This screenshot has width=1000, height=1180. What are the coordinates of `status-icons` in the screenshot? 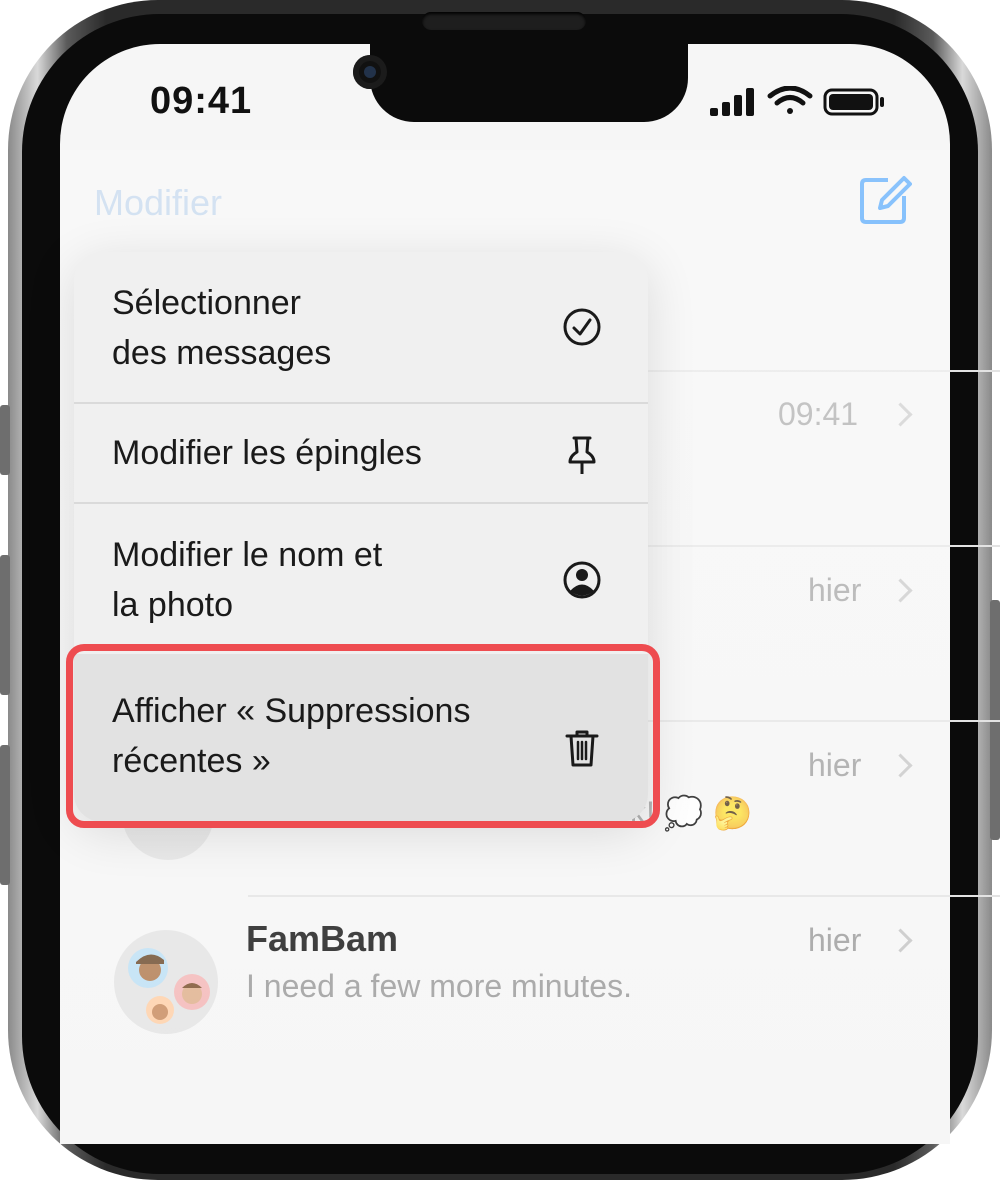 It's located at (800, 104).